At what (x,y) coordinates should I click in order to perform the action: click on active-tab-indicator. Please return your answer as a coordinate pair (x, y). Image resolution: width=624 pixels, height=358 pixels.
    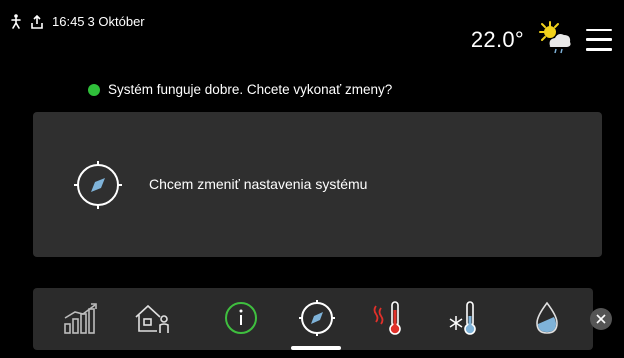
    Looking at the image, I should click on (316, 348).